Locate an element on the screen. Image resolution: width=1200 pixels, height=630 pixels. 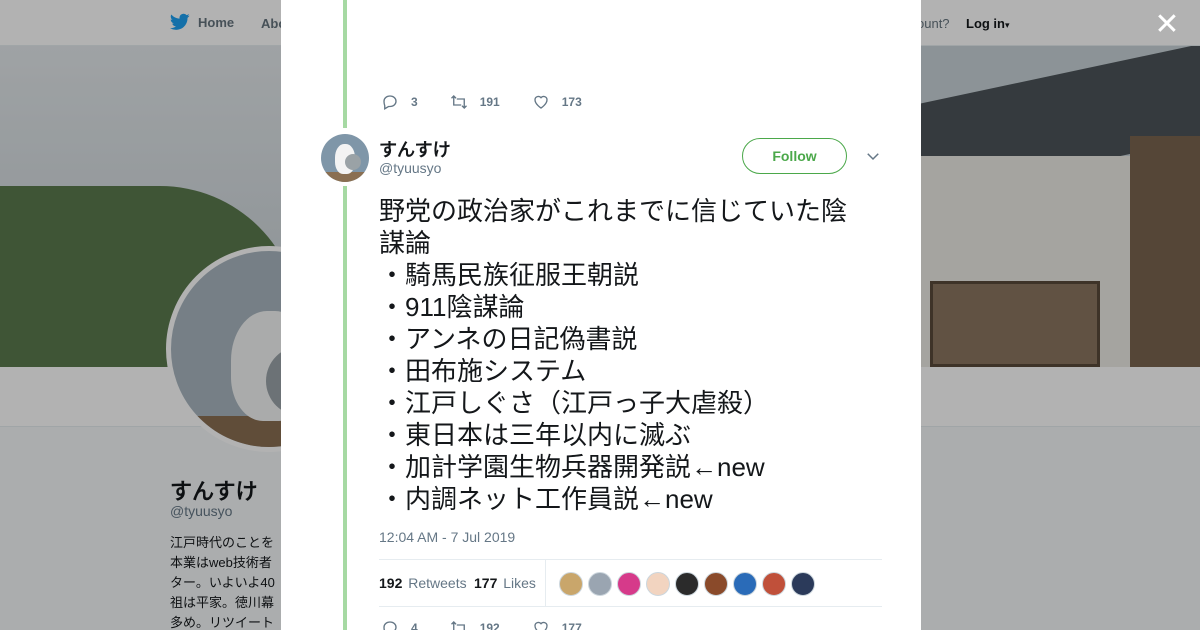
like-button: 173 is located at coordinates (557, 102).